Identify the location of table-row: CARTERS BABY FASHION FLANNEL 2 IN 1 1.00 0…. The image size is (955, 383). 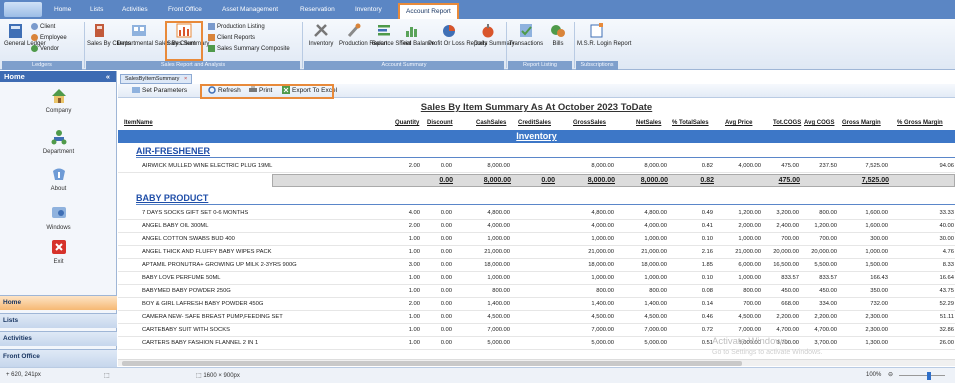
(536, 343).